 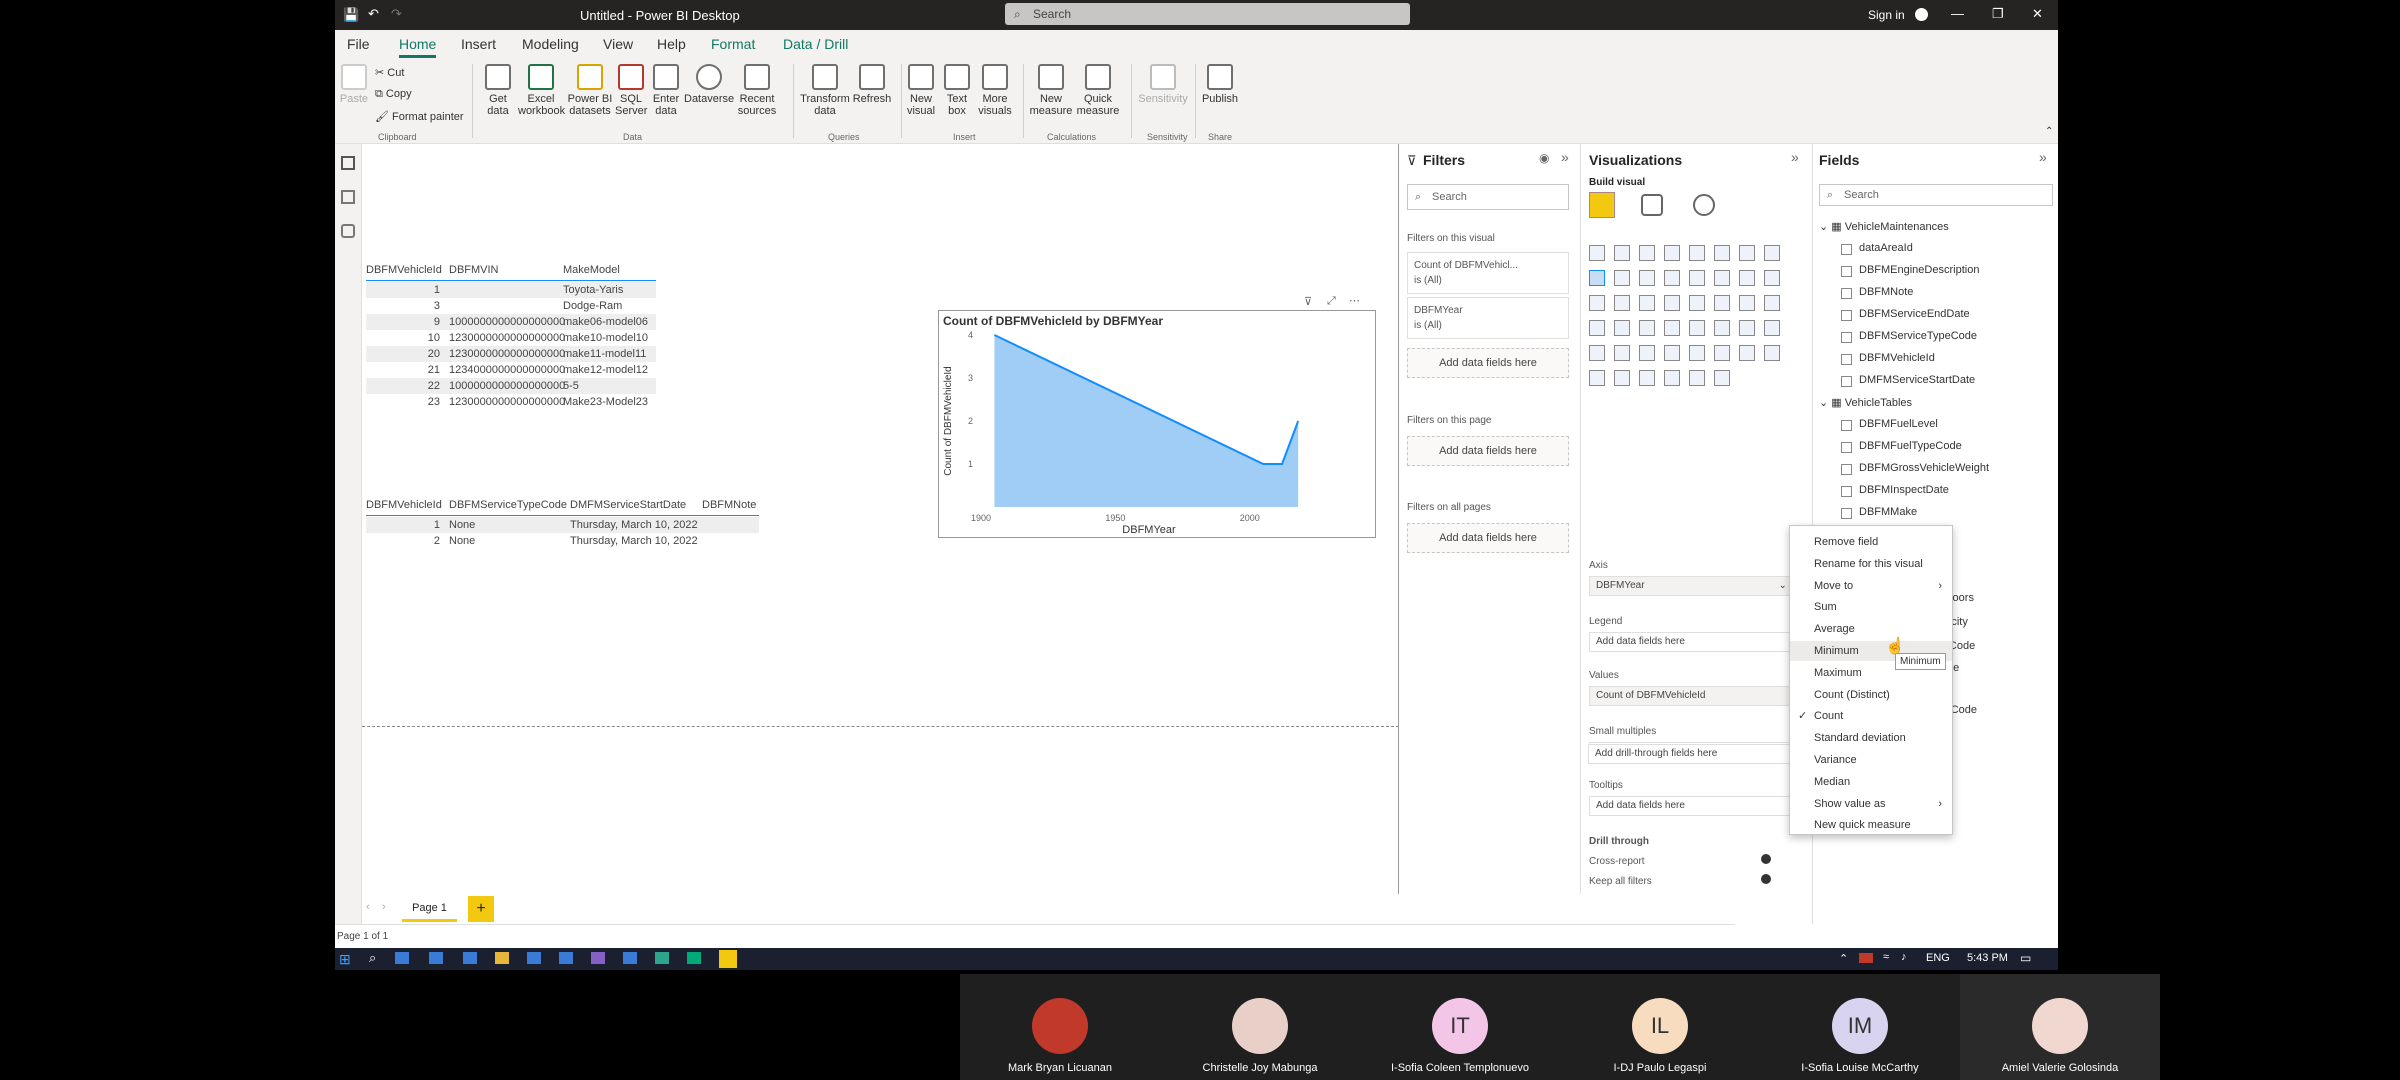 I want to click on data-view-icon, so click(x=348, y=197).